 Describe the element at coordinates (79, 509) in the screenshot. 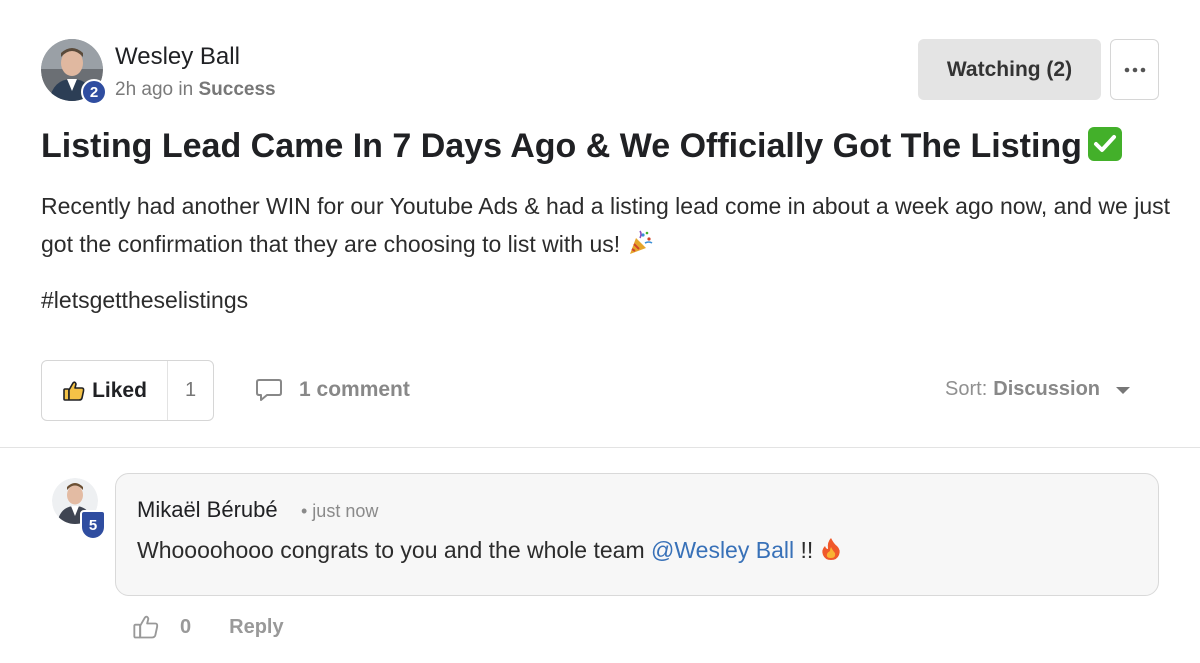

I see `comment-author-avatar: 5` at that location.